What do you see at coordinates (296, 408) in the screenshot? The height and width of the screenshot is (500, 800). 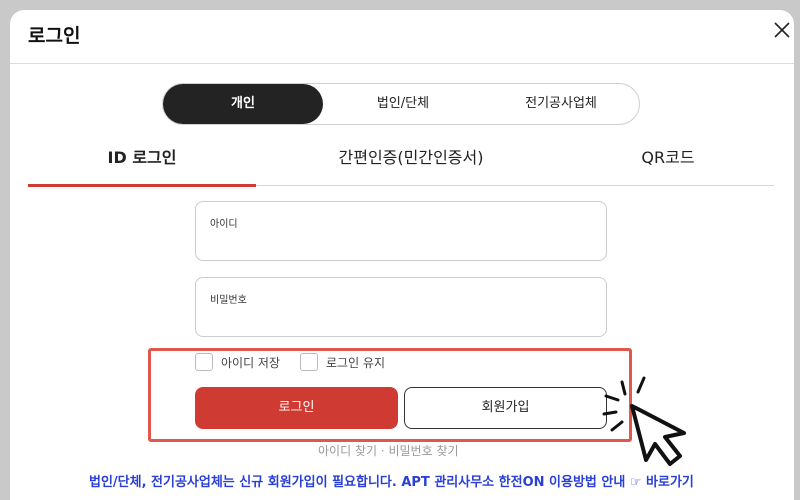 I see `login-button: 로그인` at bounding box center [296, 408].